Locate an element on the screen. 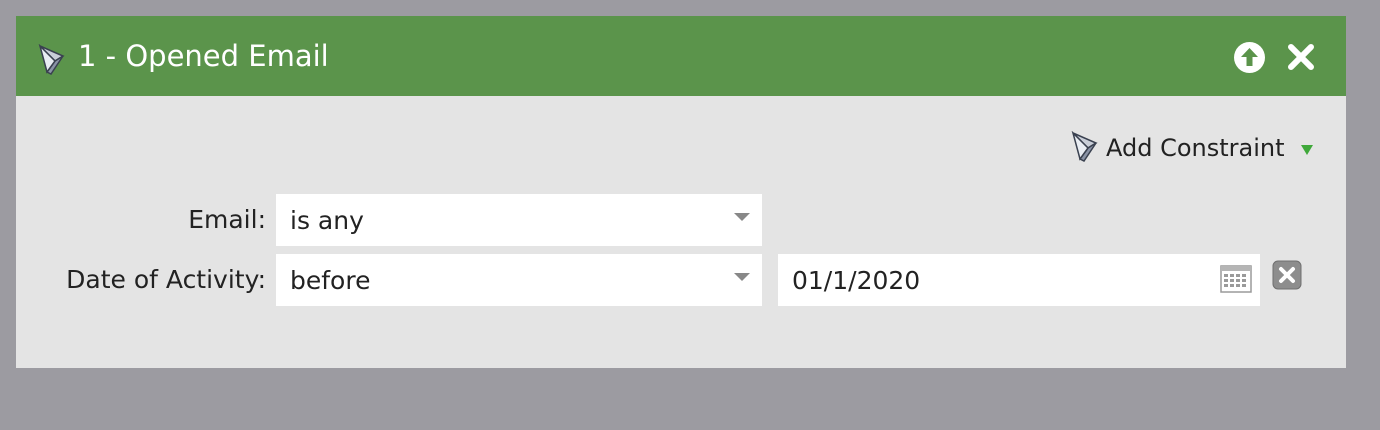 This screenshot has width=1380, height=430. close-button is located at coordinates (1301, 57).